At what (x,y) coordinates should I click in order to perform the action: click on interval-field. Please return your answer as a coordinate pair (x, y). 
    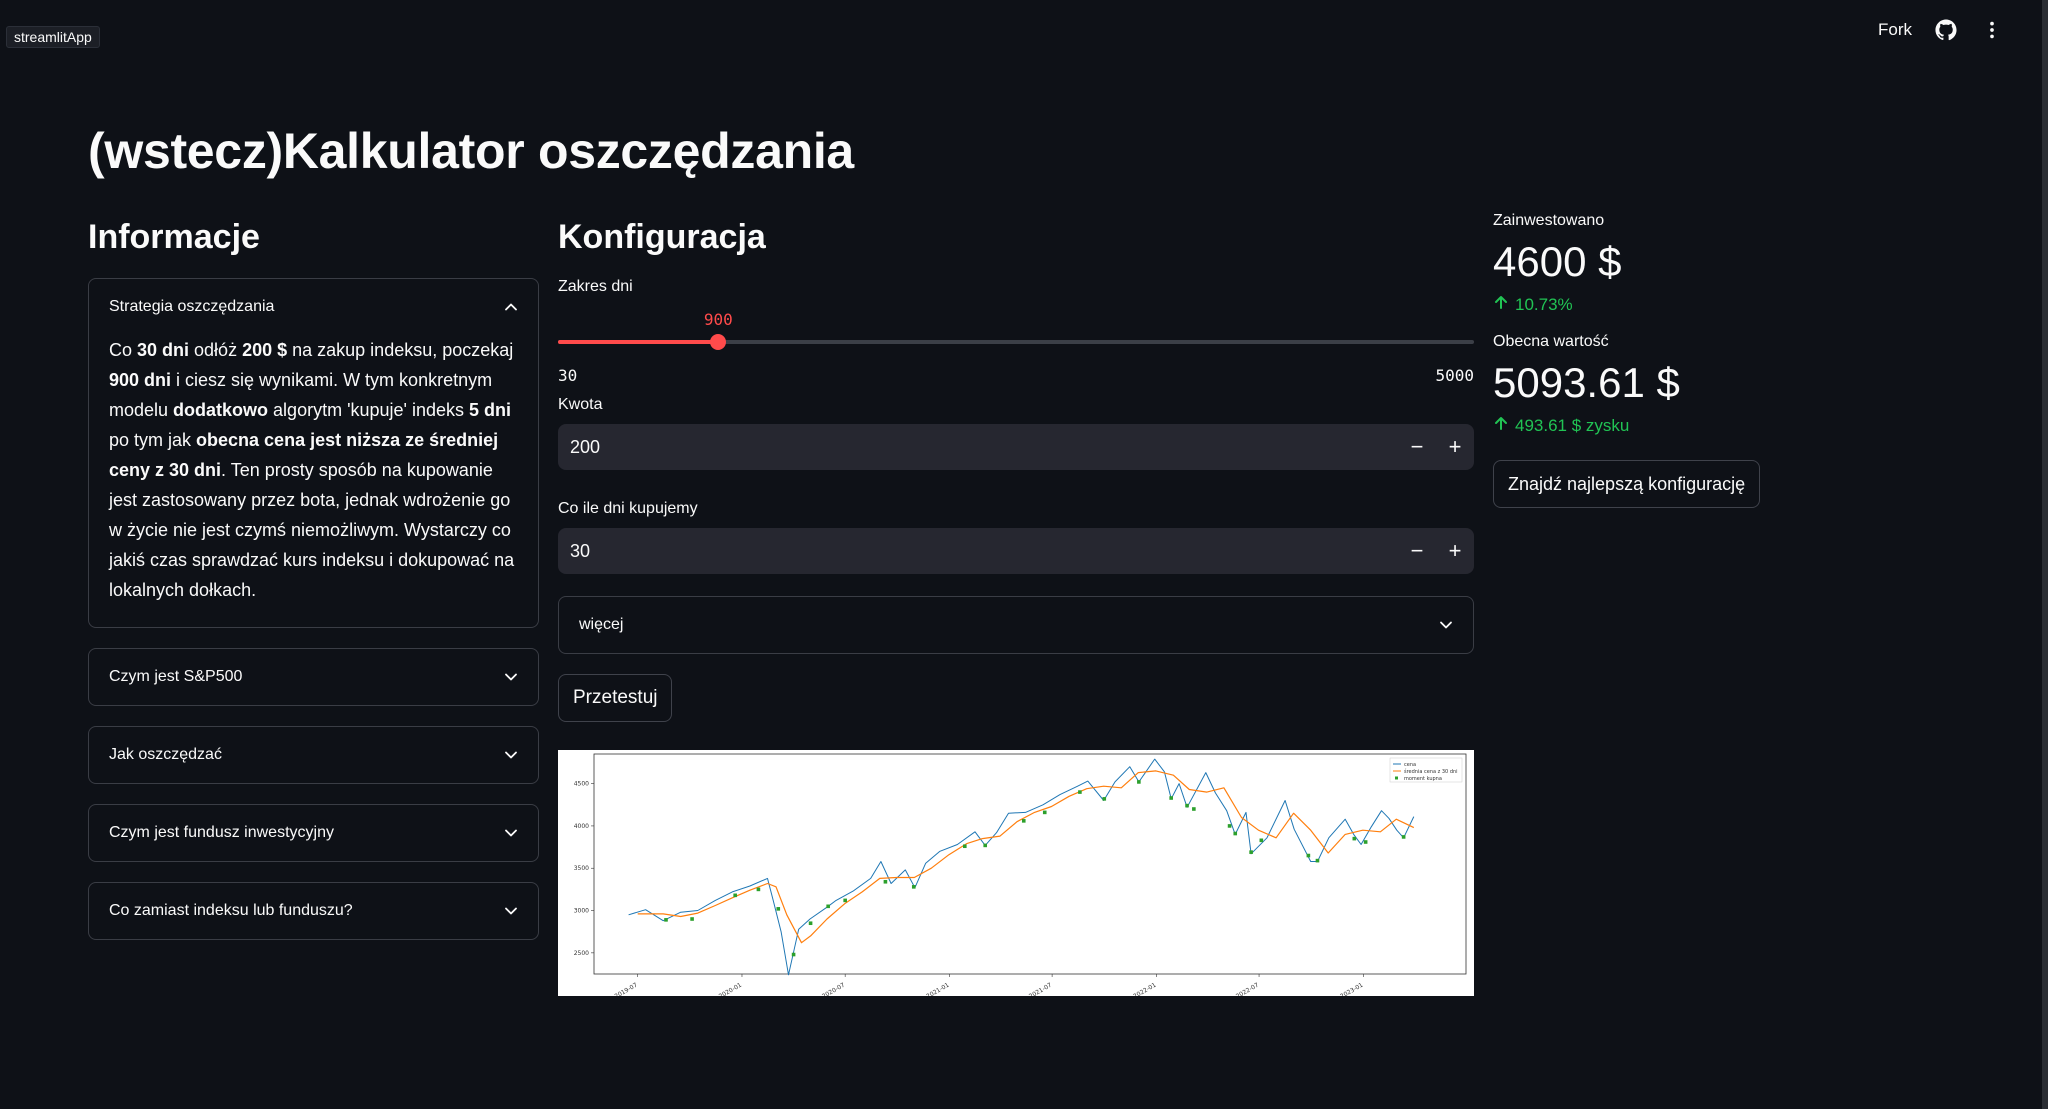
    Looking at the image, I should click on (978, 551).